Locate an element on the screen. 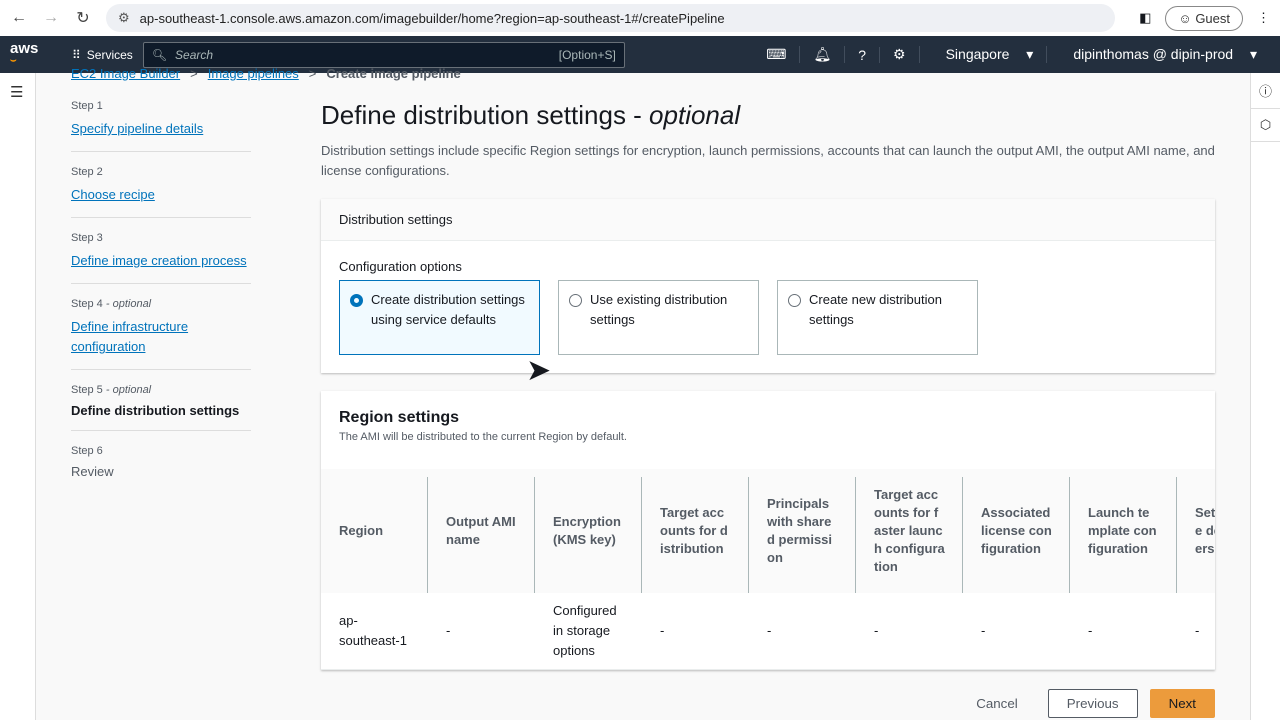 Image resolution: width=1280 pixels, height=720 pixels. step-current: Define distribution settings is located at coordinates (155, 410).